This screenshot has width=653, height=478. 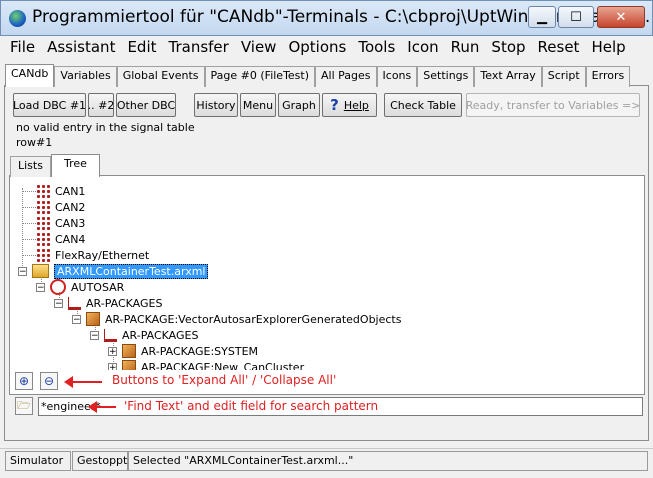 I want to click on menu-reset: Reset, so click(x=559, y=47).